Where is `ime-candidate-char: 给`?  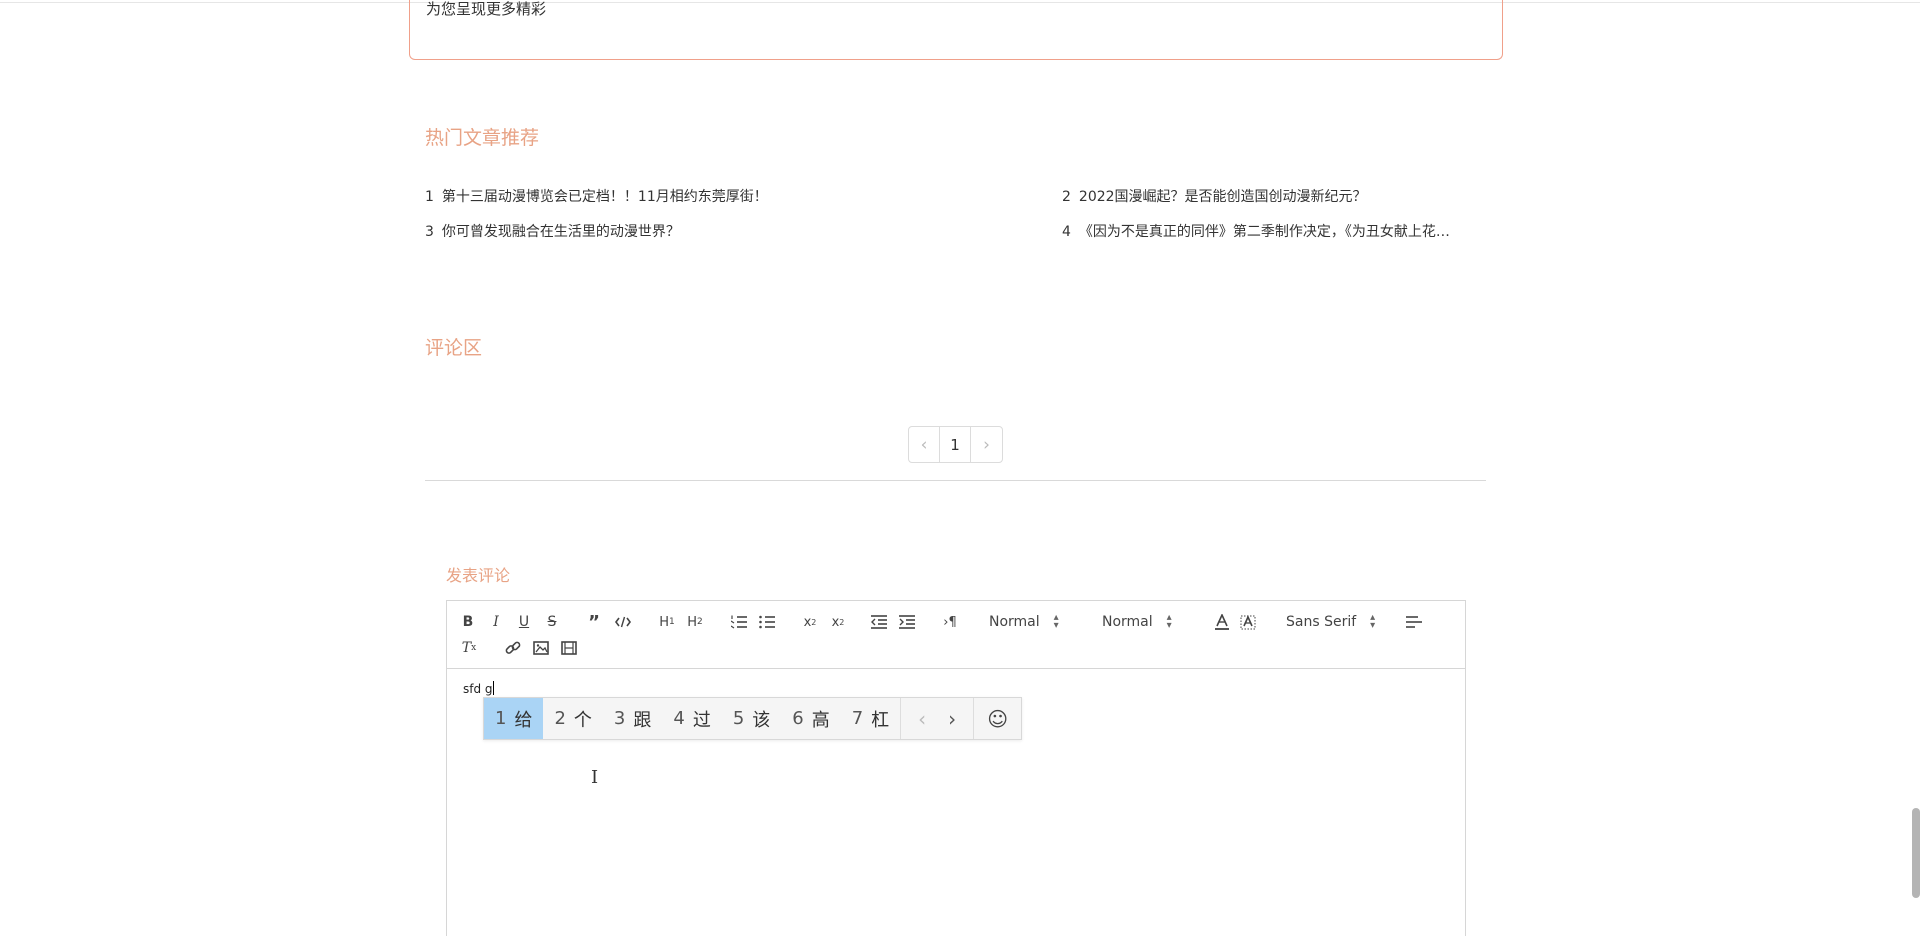
ime-candidate-char: 给 is located at coordinates (523, 720).